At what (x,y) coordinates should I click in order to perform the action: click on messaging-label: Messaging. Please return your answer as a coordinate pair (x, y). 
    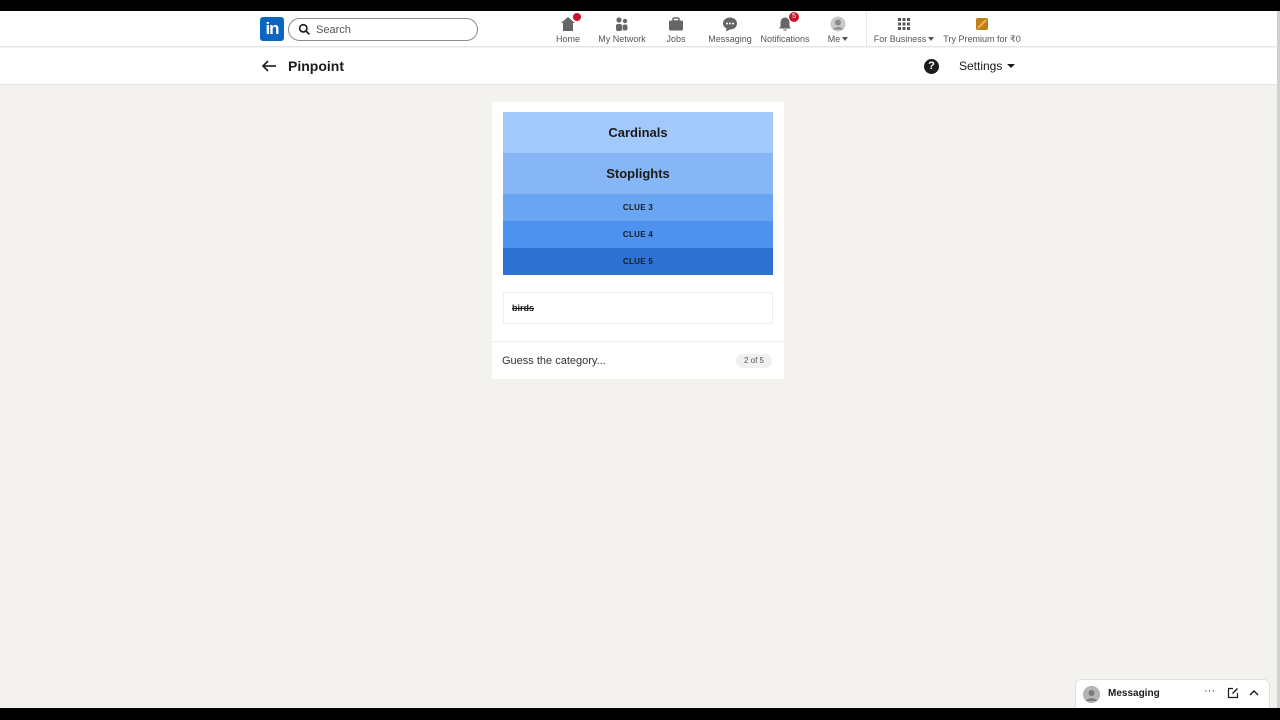
    Looking at the image, I should click on (1134, 693).